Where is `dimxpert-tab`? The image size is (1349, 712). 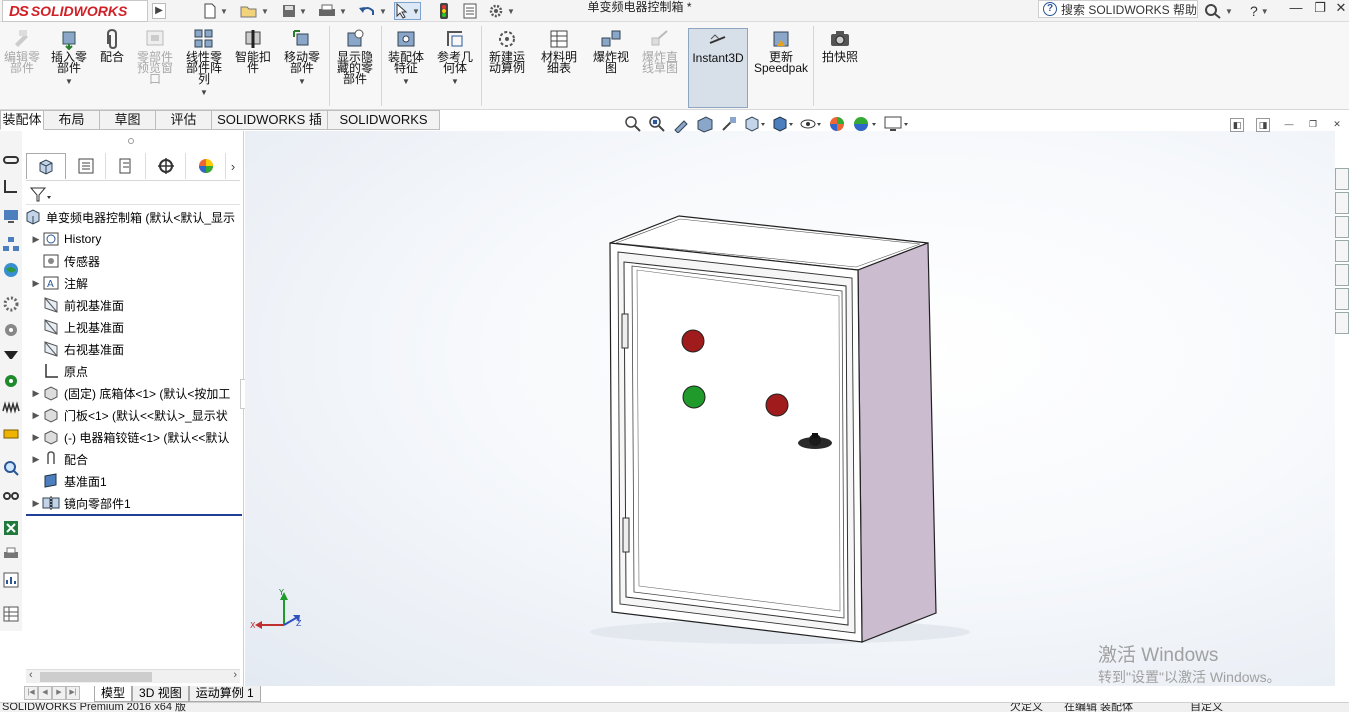 dimxpert-tab is located at coordinates (166, 166).